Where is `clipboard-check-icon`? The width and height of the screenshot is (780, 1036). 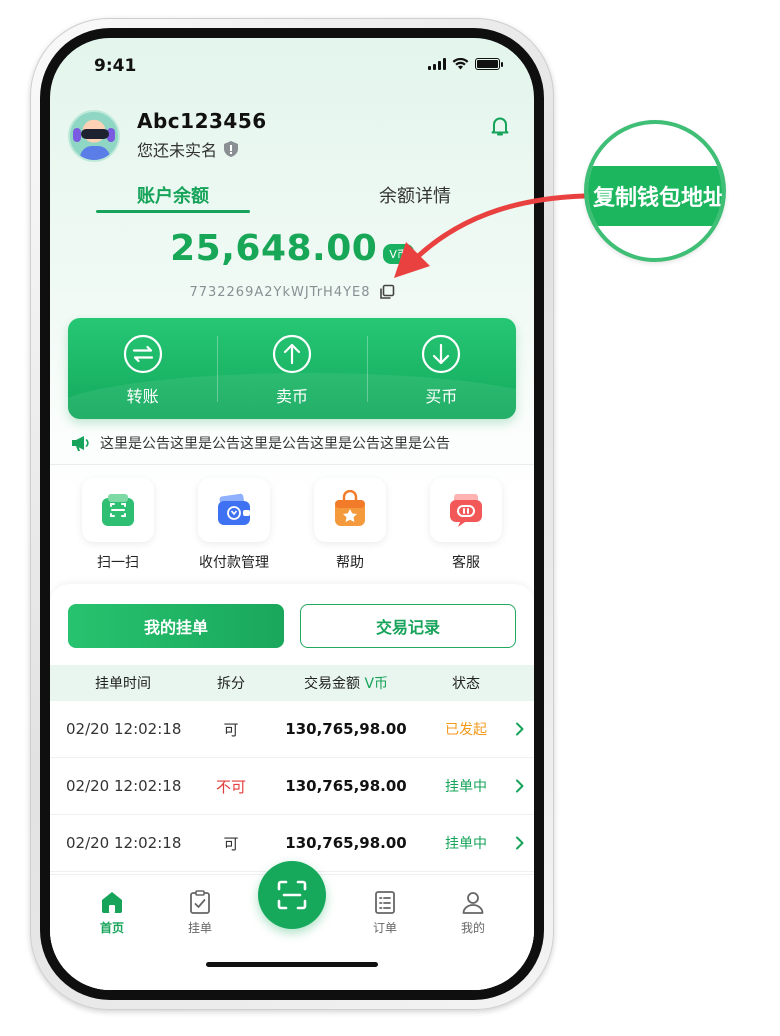
clipboard-check-icon is located at coordinates (200, 902).